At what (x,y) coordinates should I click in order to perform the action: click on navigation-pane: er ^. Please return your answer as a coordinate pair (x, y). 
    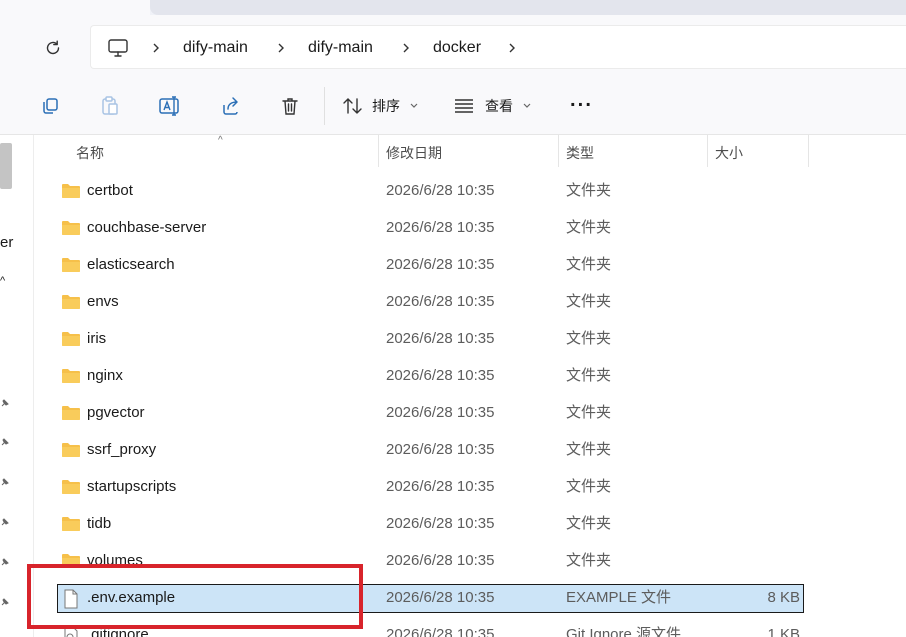
    Looking at the image, I should click on (17, 386).